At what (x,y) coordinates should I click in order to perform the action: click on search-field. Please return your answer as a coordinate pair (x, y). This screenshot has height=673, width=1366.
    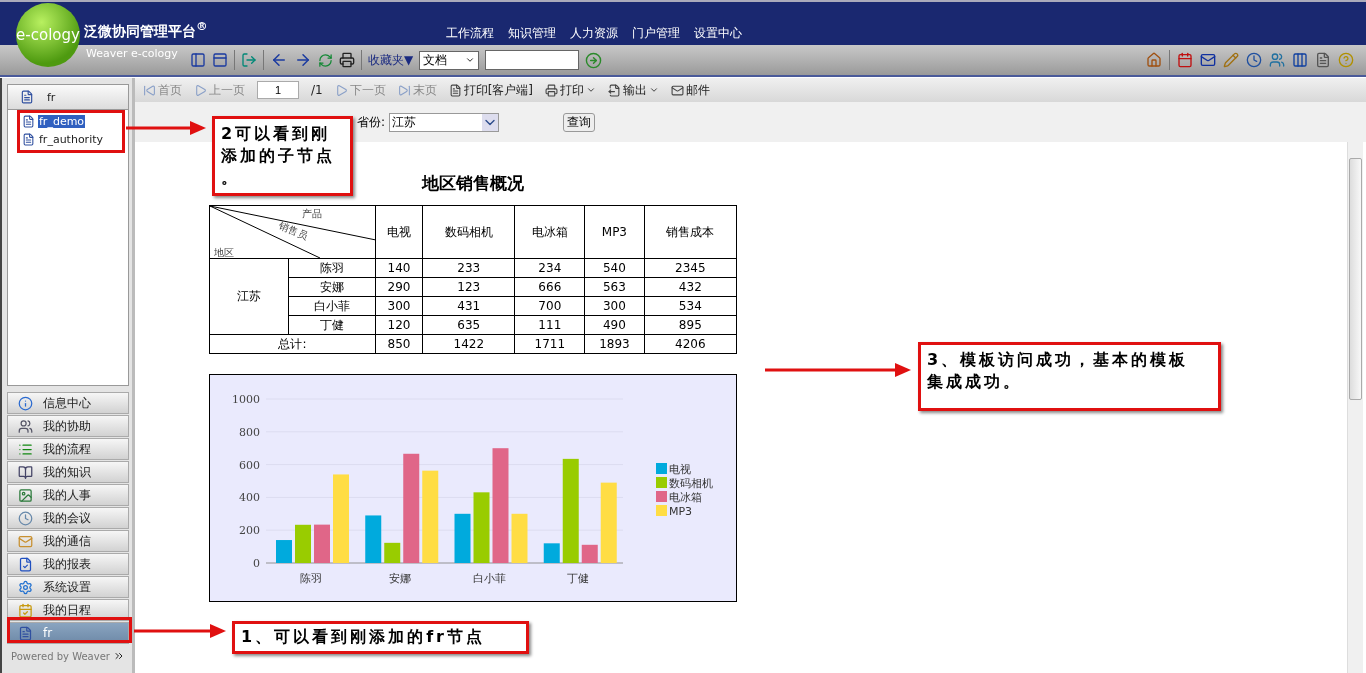
    Looking at the image, I should click on (532, 60).